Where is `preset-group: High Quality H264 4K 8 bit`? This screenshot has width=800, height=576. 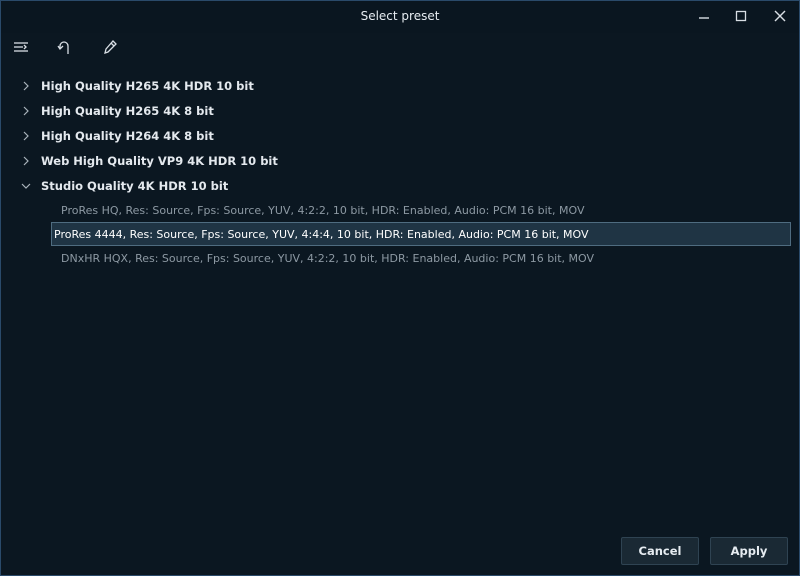
preset-group: High Quality H264 4K 8 bit is located at coordinates (400, 135).